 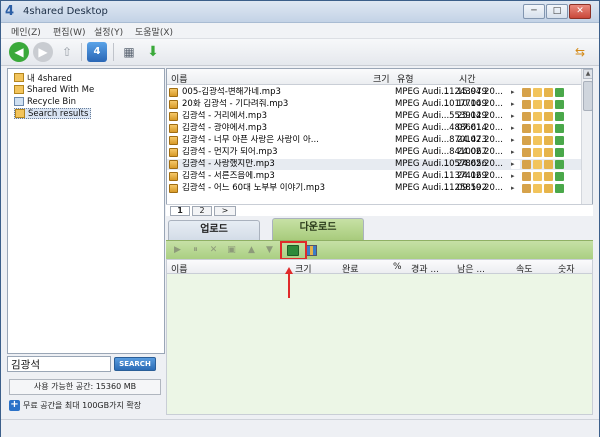 I want to click on menu-help: 도움말(X), so click(x=154, y=31).